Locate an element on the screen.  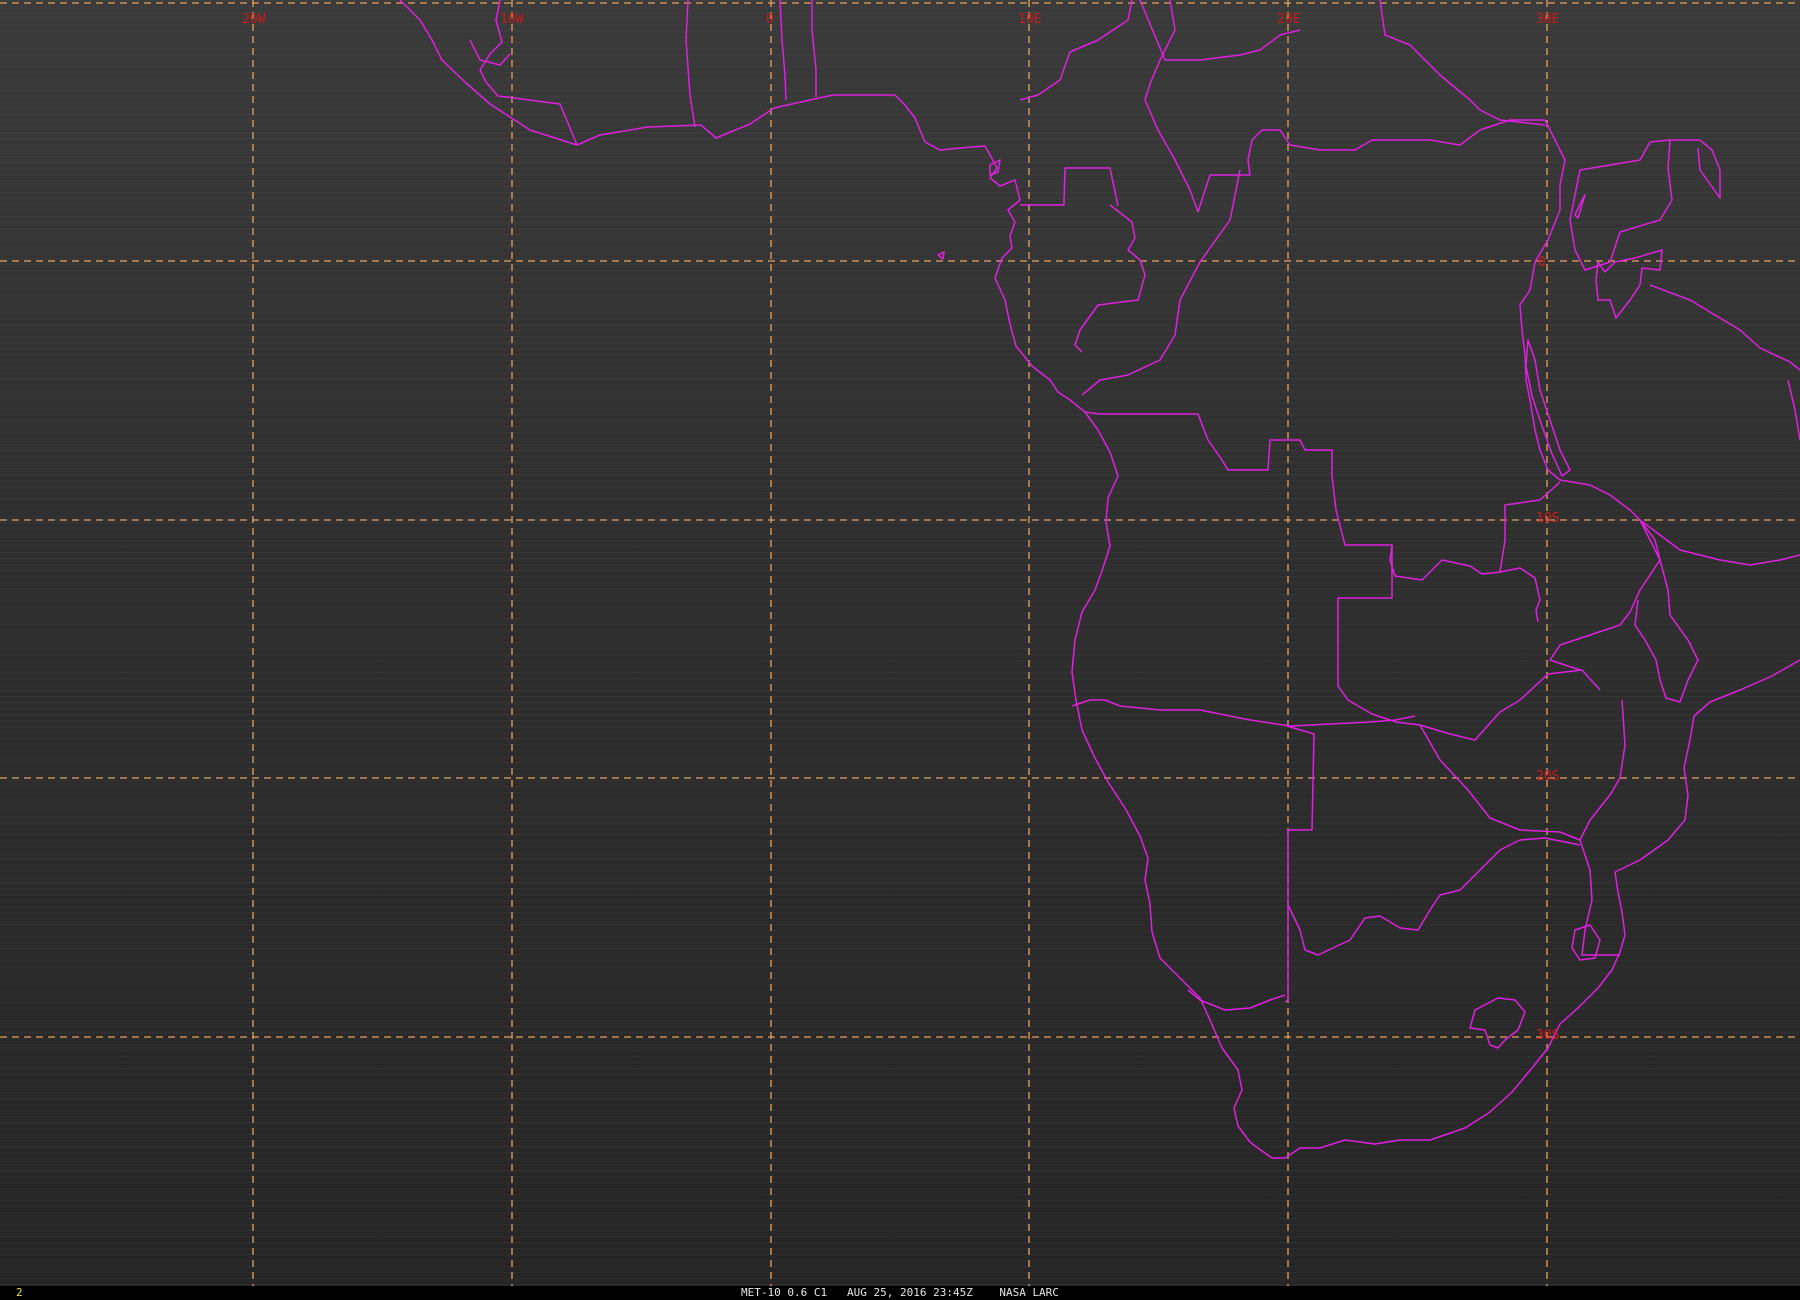
border-east-coast-islands is located at coordinates (1793, 410).